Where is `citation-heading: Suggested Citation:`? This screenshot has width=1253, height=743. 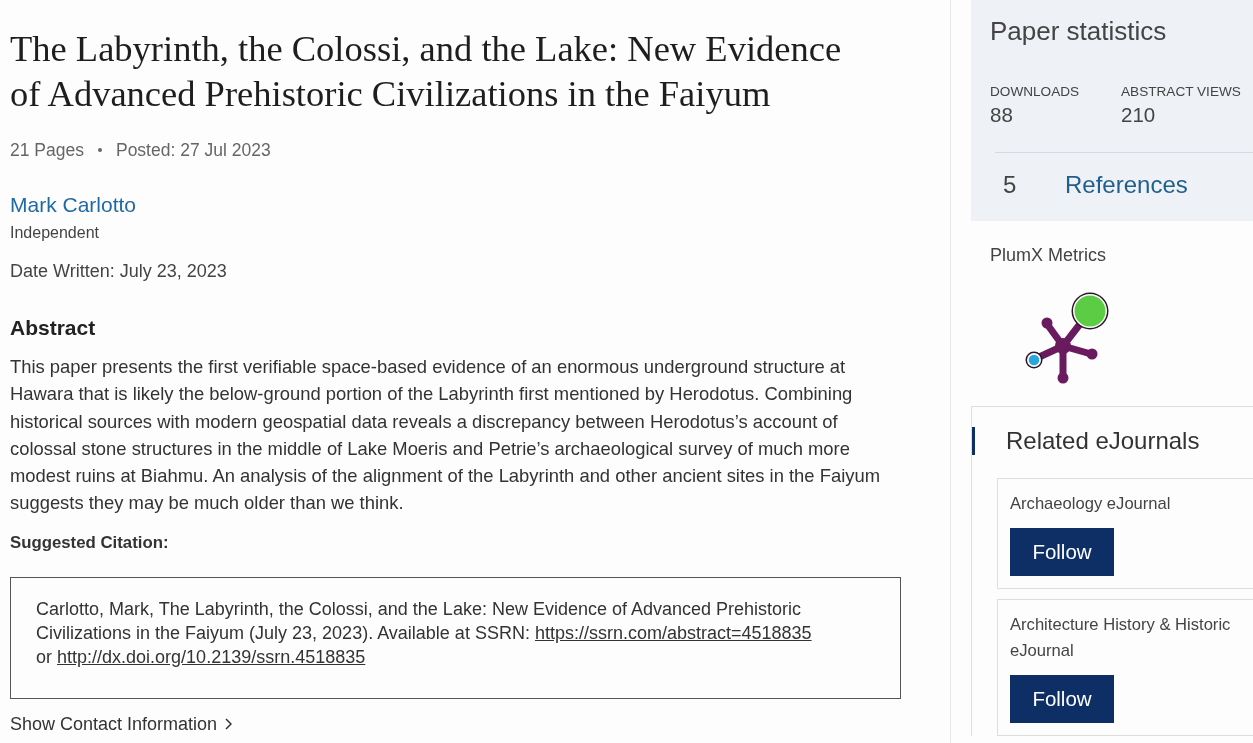 citation-heading: Suggested Citation: is located at coordinates (89, 542).